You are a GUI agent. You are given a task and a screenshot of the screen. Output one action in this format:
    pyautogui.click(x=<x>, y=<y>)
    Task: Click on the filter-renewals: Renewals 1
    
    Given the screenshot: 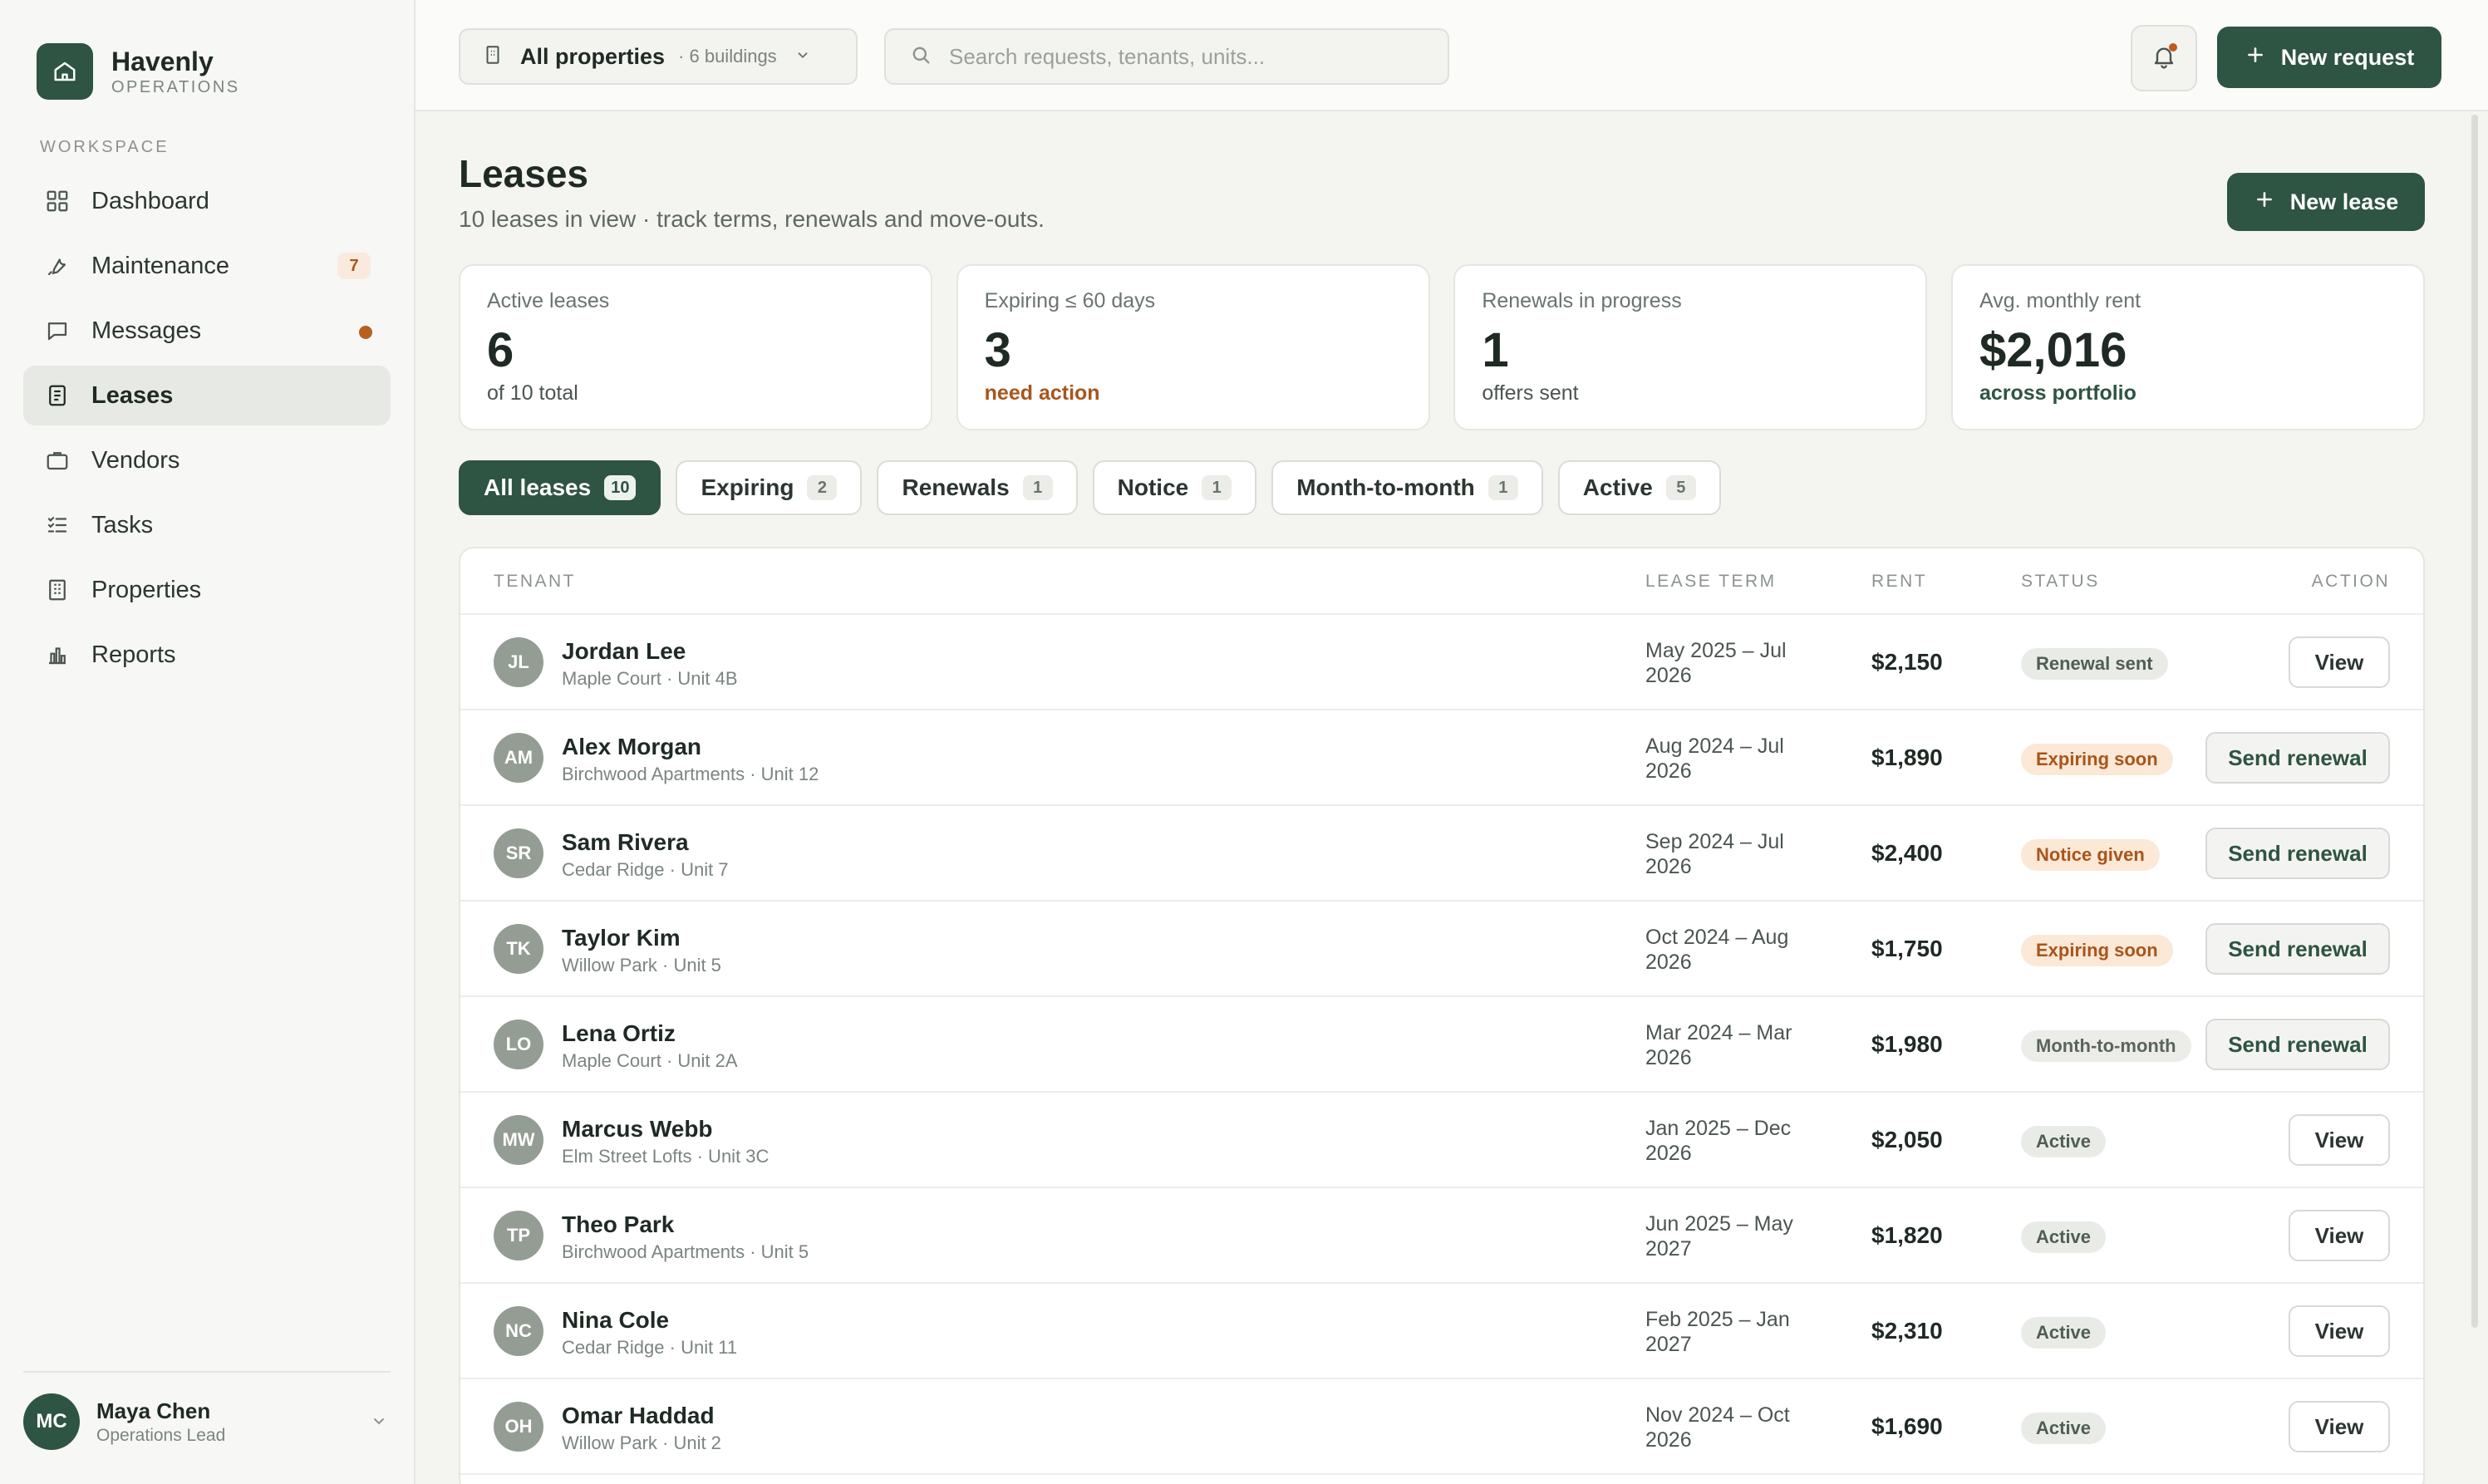 What is the action you would take?
    pyautogui.click(x=977, y=487)
    